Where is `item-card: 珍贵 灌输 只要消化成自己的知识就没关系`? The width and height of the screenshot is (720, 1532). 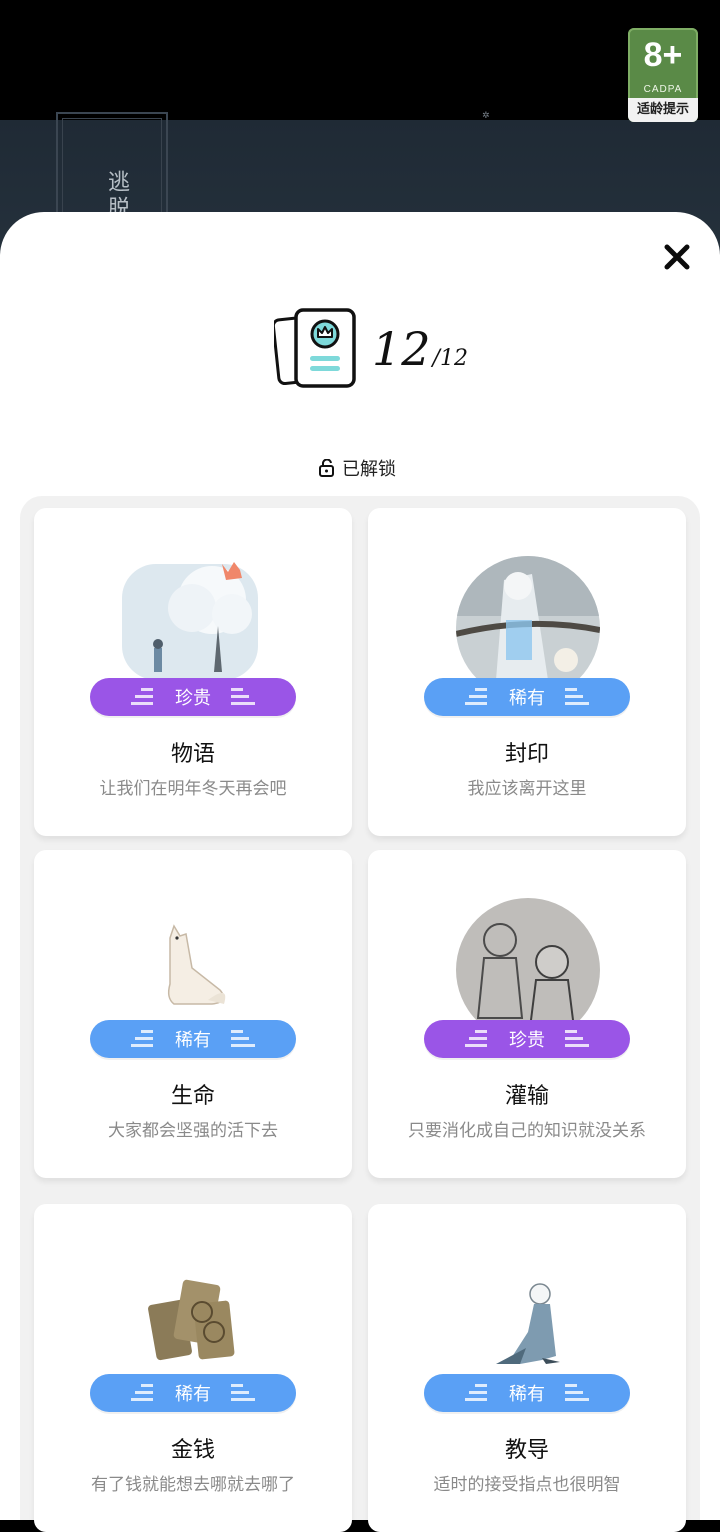
item-card: 珍贵 灌输 只要消化成自己的知识就没关系 is located at coordinates (527, 1014).